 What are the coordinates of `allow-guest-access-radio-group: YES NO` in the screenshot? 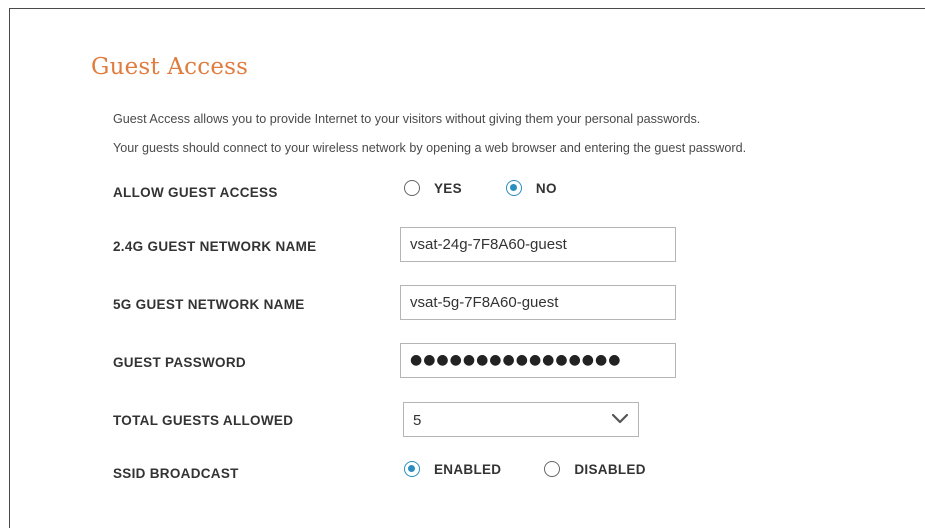 It's located at (480, 188).